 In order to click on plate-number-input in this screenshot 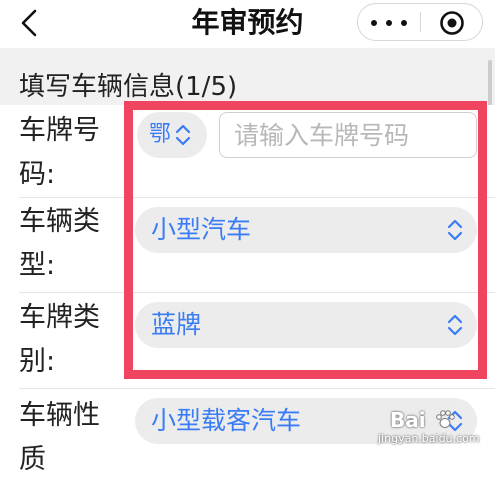, I will do `click(348, 135)`.